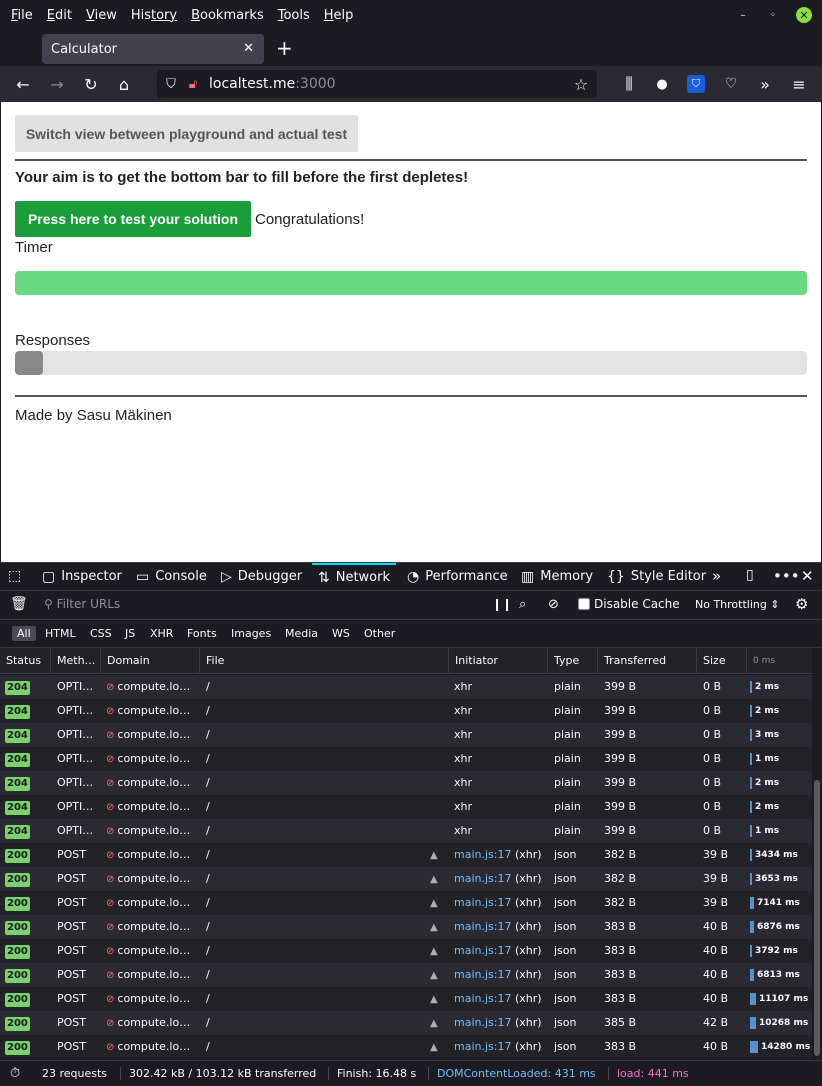 This screenshot has height=1086, width=822. I want to click on search-icon: ⌕, so click(522, 604).